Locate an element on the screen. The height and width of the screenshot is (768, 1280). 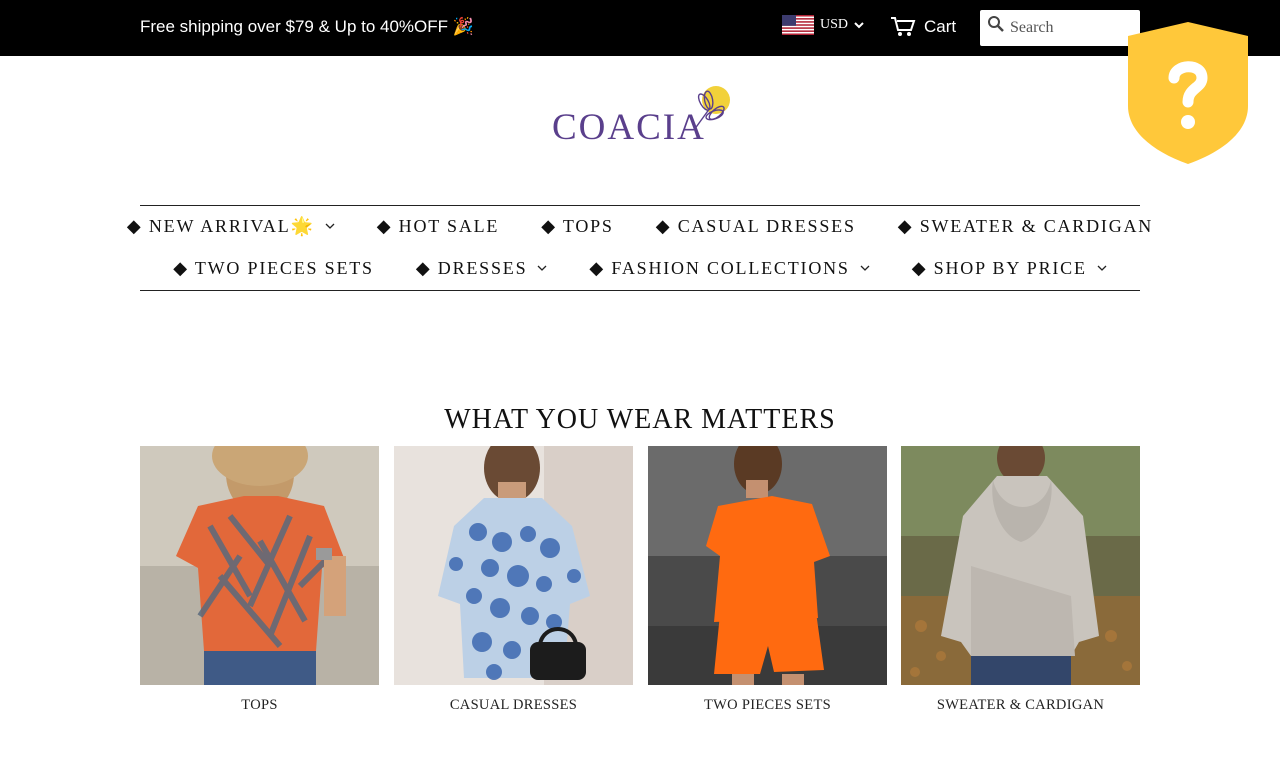
grey-cowl-neck-sweater-photo is located at coordinates (1020, 565).